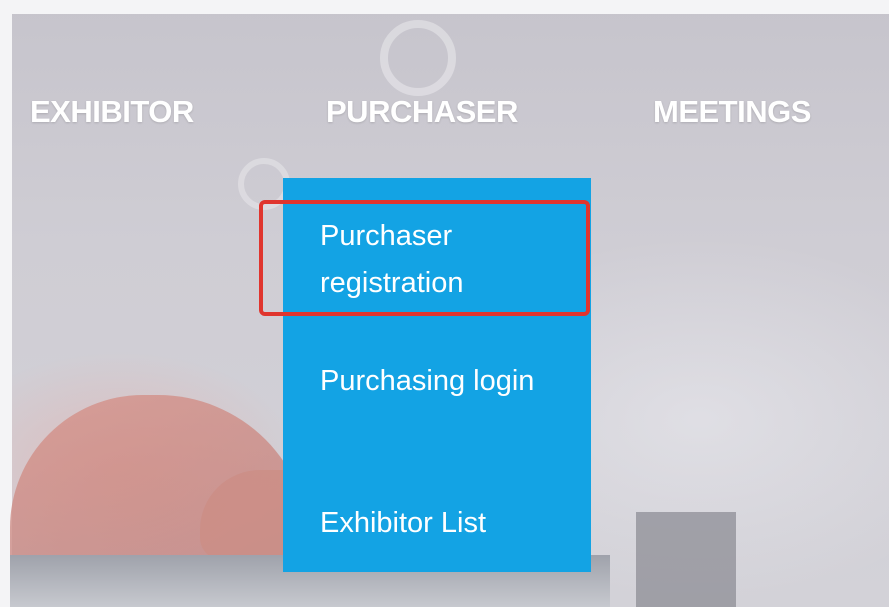 This screenshot has height=607, width=889. I want to click on background-logo-tile, so click(686, 559).